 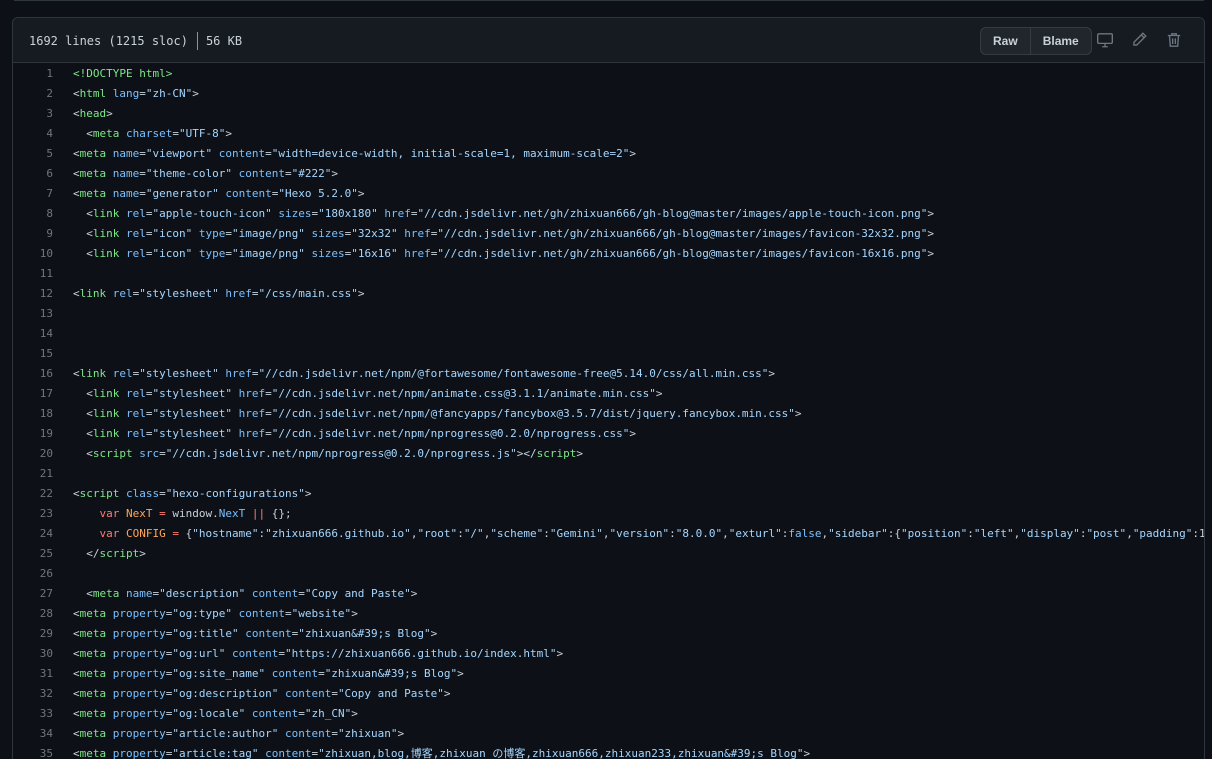 What do you see at coordinates (33, 554) in the screenshot?
I see `line-number: 25` at bounding box center [33, 554].